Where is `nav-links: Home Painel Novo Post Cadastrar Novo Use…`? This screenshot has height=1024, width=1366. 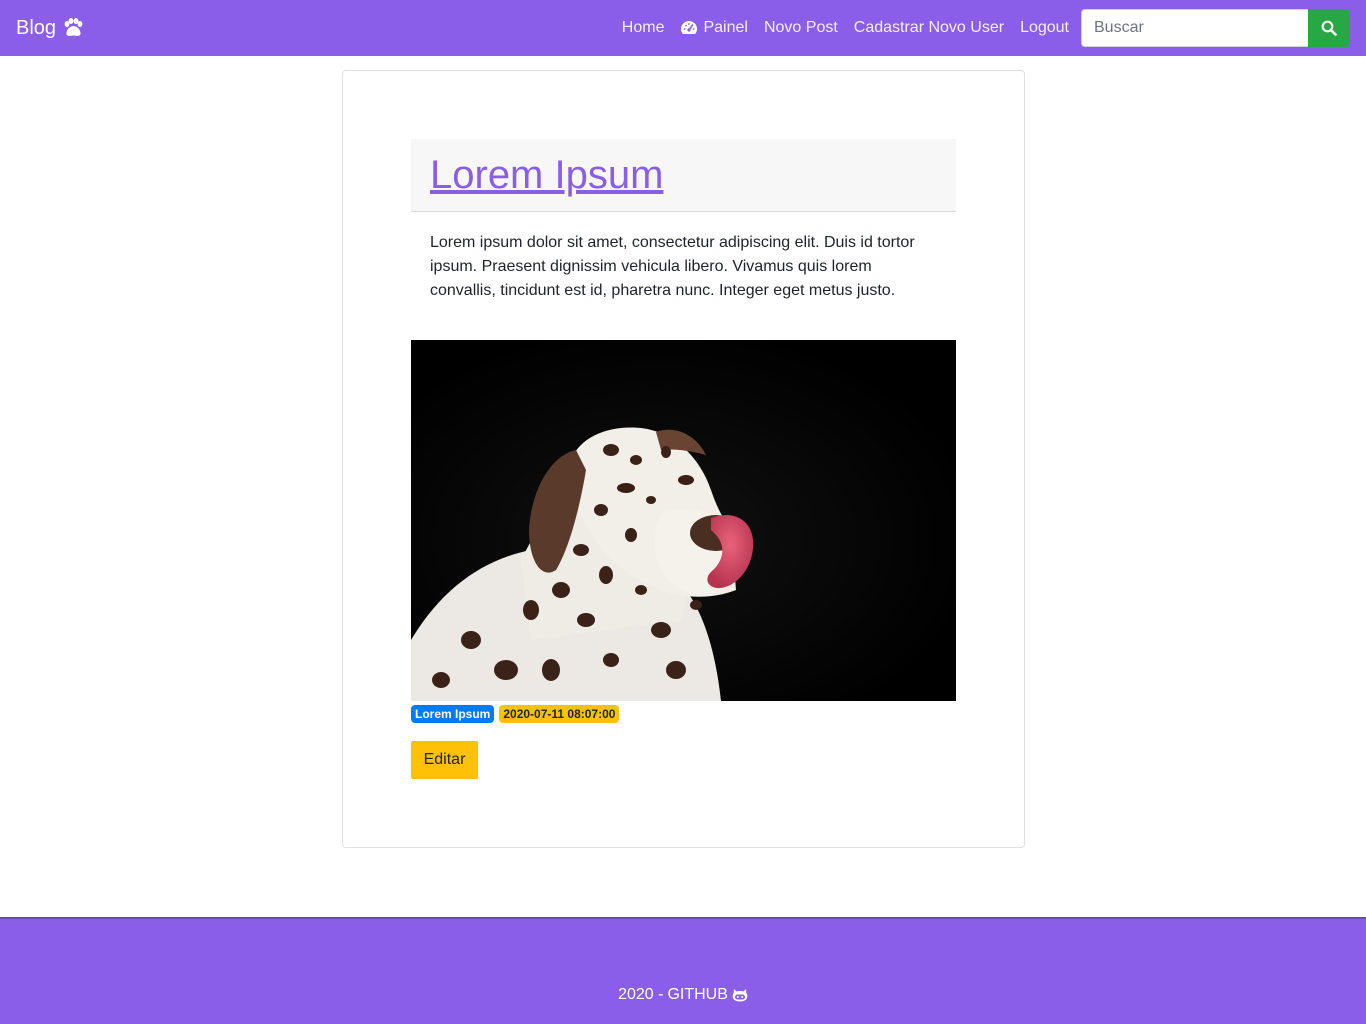 nav-links: Home Painel Novo Post Cadastrar Novo Use… is located at coordinates (982, 28).